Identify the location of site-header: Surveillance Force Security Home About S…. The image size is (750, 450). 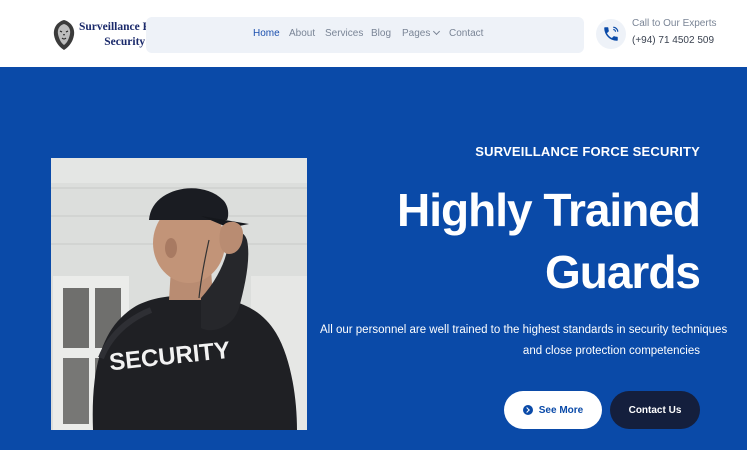
(375, 33).